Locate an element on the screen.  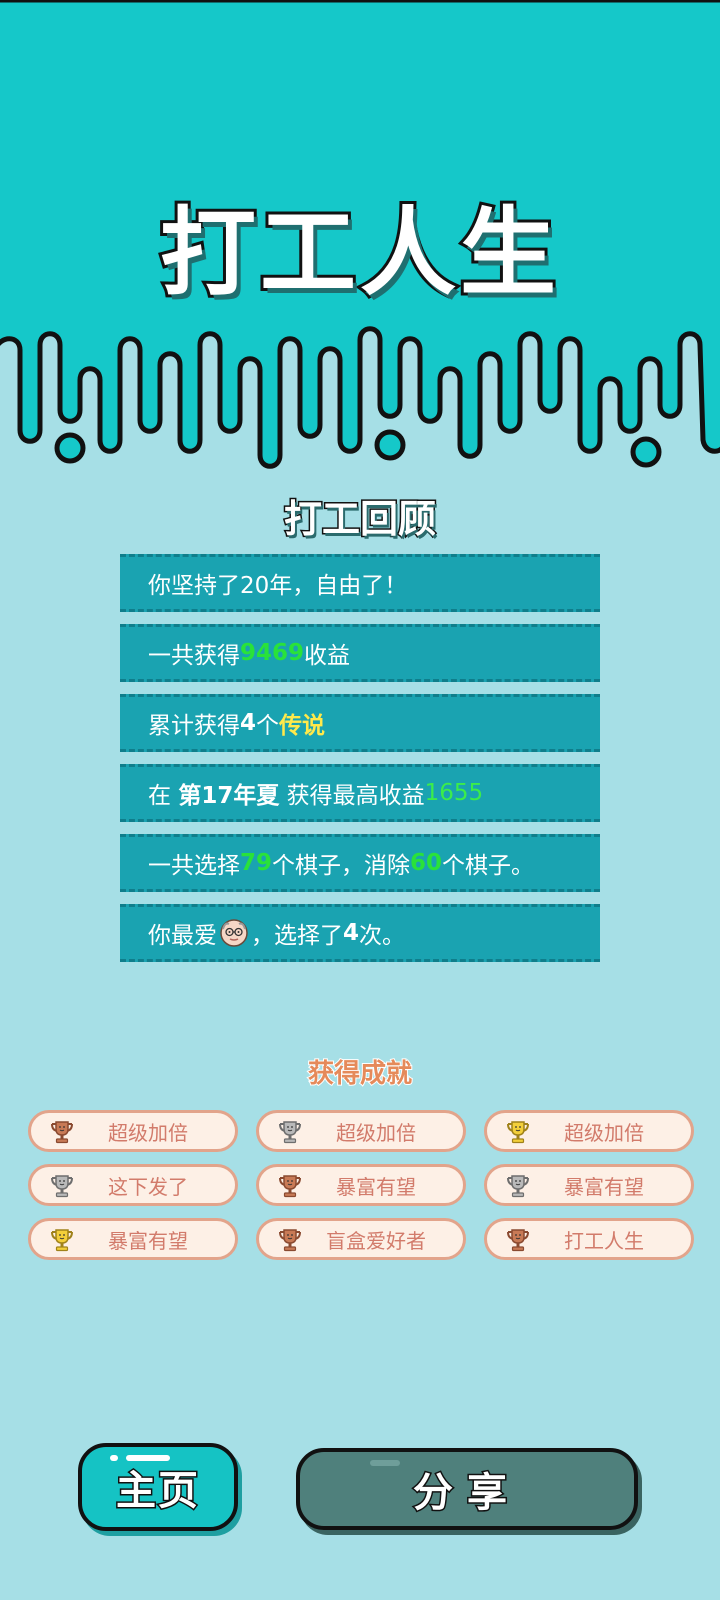
review-row-years: 你坚持了20年，自由了！ is located at coordinates (360, 583).